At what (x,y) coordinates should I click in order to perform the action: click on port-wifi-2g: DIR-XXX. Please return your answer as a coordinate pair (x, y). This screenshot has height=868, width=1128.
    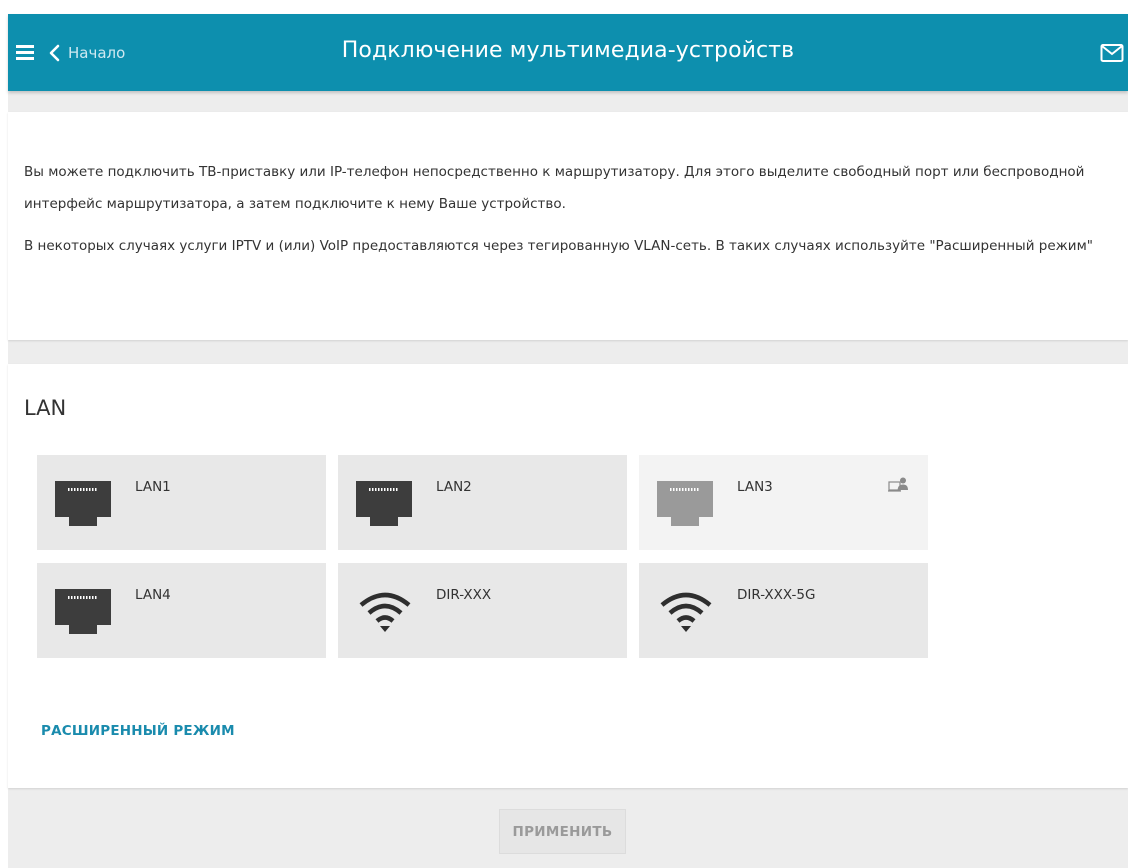
    Looking at the image, I should click on (482, 610).